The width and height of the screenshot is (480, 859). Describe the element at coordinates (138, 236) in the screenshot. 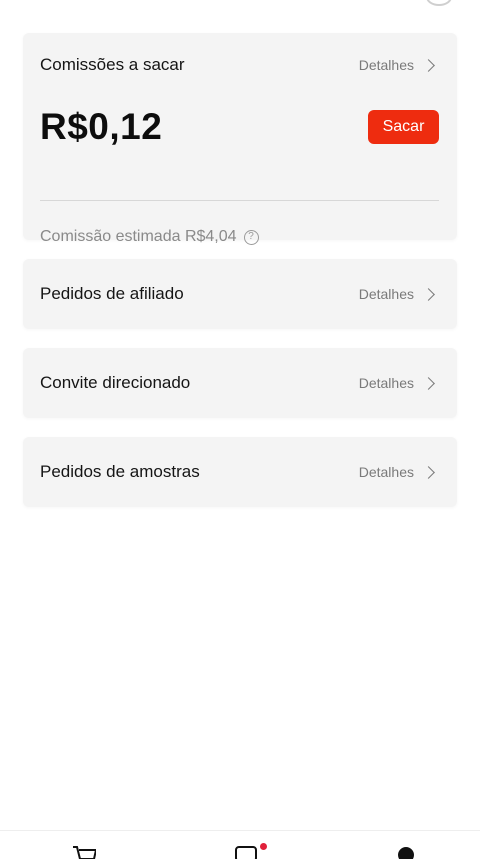

I see `estimated-commission-text: Comissão estimada R$4,04` at that location.